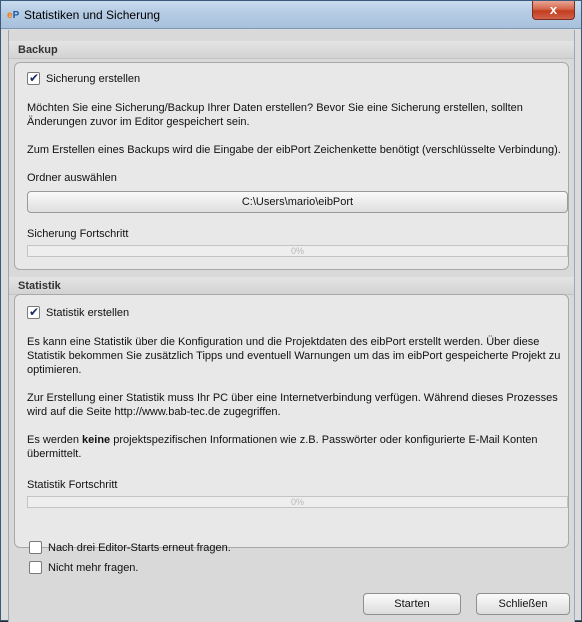 The width and height of the screenshot is (582, 622). Describe the element at coordinates (78, 234) in the screenshot. I see `backup-progress-label: Sicherung Fortschritt` at that location.